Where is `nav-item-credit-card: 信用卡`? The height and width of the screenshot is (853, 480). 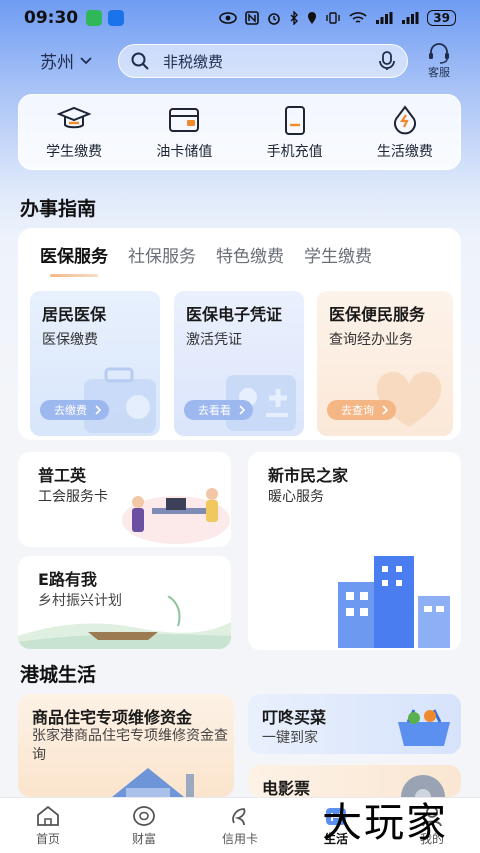 nav-item-credit-card: 信用卡 is located at coordinates (240, 825).